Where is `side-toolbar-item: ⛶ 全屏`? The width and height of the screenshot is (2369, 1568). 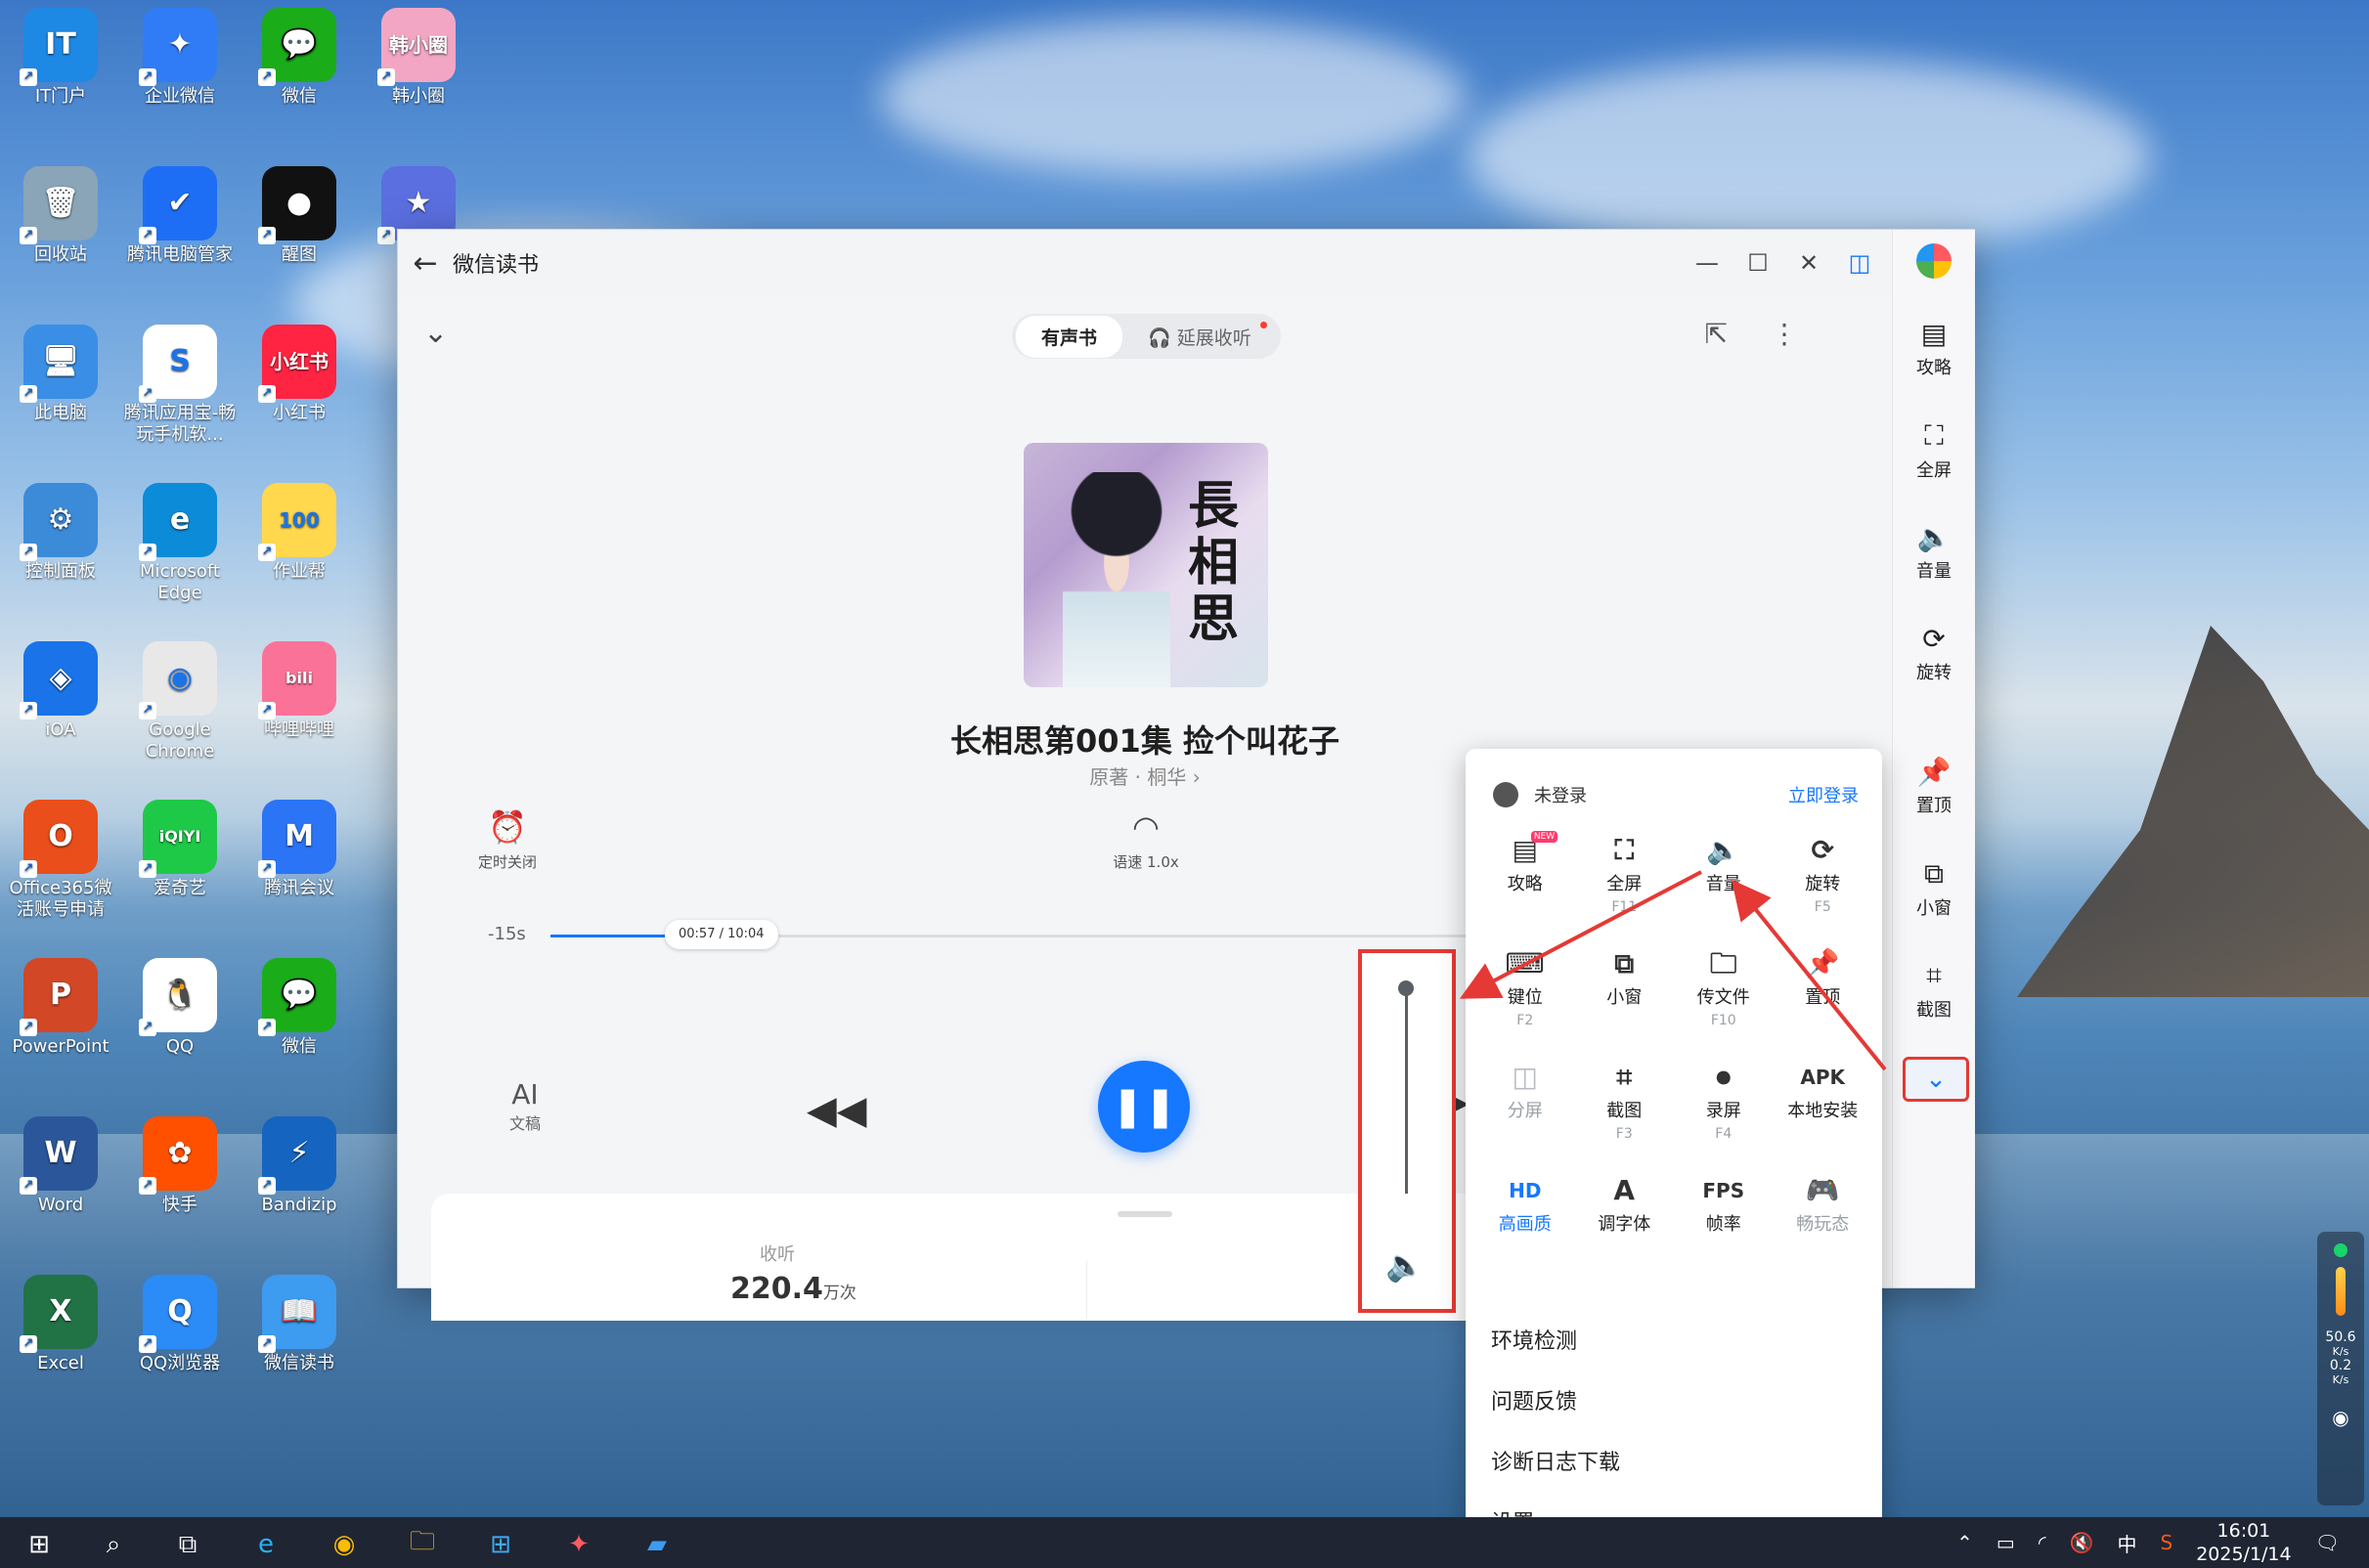 side-toolbar-item: ⛶ 全屏 is located at coordinates (1934, 450).